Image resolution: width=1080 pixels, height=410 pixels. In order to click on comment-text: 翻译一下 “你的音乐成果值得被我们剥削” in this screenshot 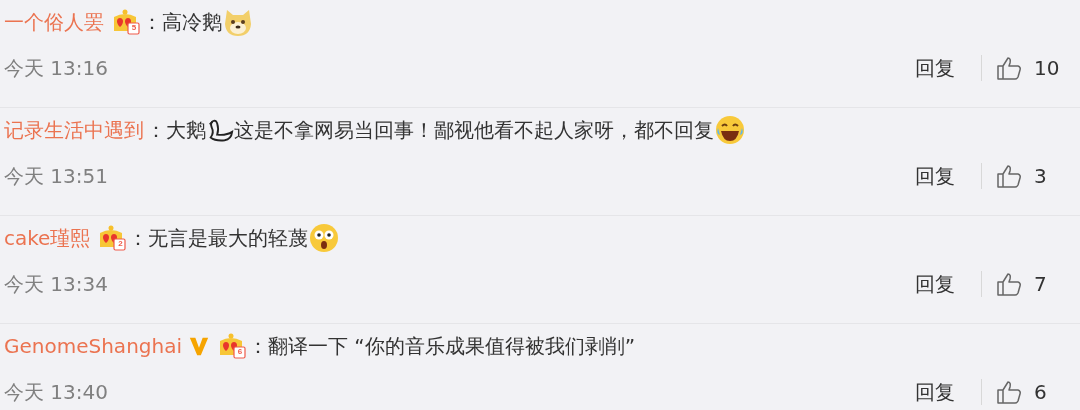, I will do `click(452, 346)`.